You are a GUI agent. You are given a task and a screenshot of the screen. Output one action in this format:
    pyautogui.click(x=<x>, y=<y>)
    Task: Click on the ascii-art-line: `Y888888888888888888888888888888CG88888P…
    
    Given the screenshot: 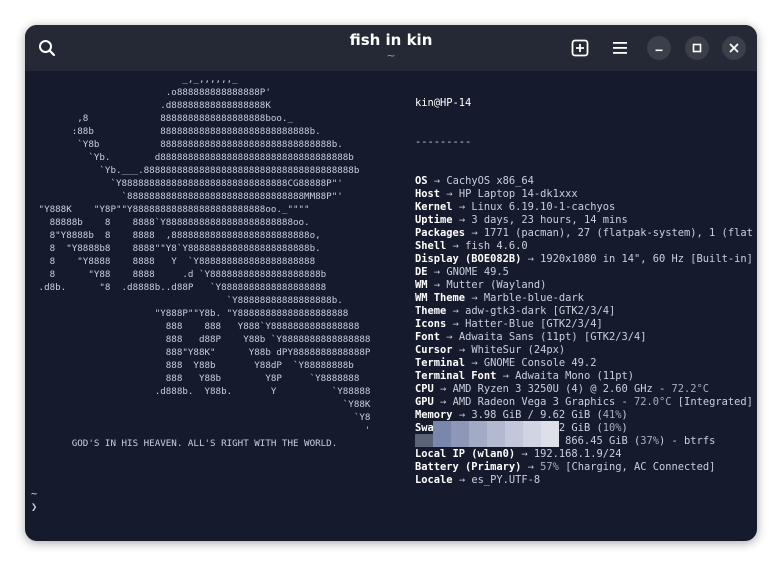 What is the action you would take?
    pyautogui.click(x=188, y=183)
    